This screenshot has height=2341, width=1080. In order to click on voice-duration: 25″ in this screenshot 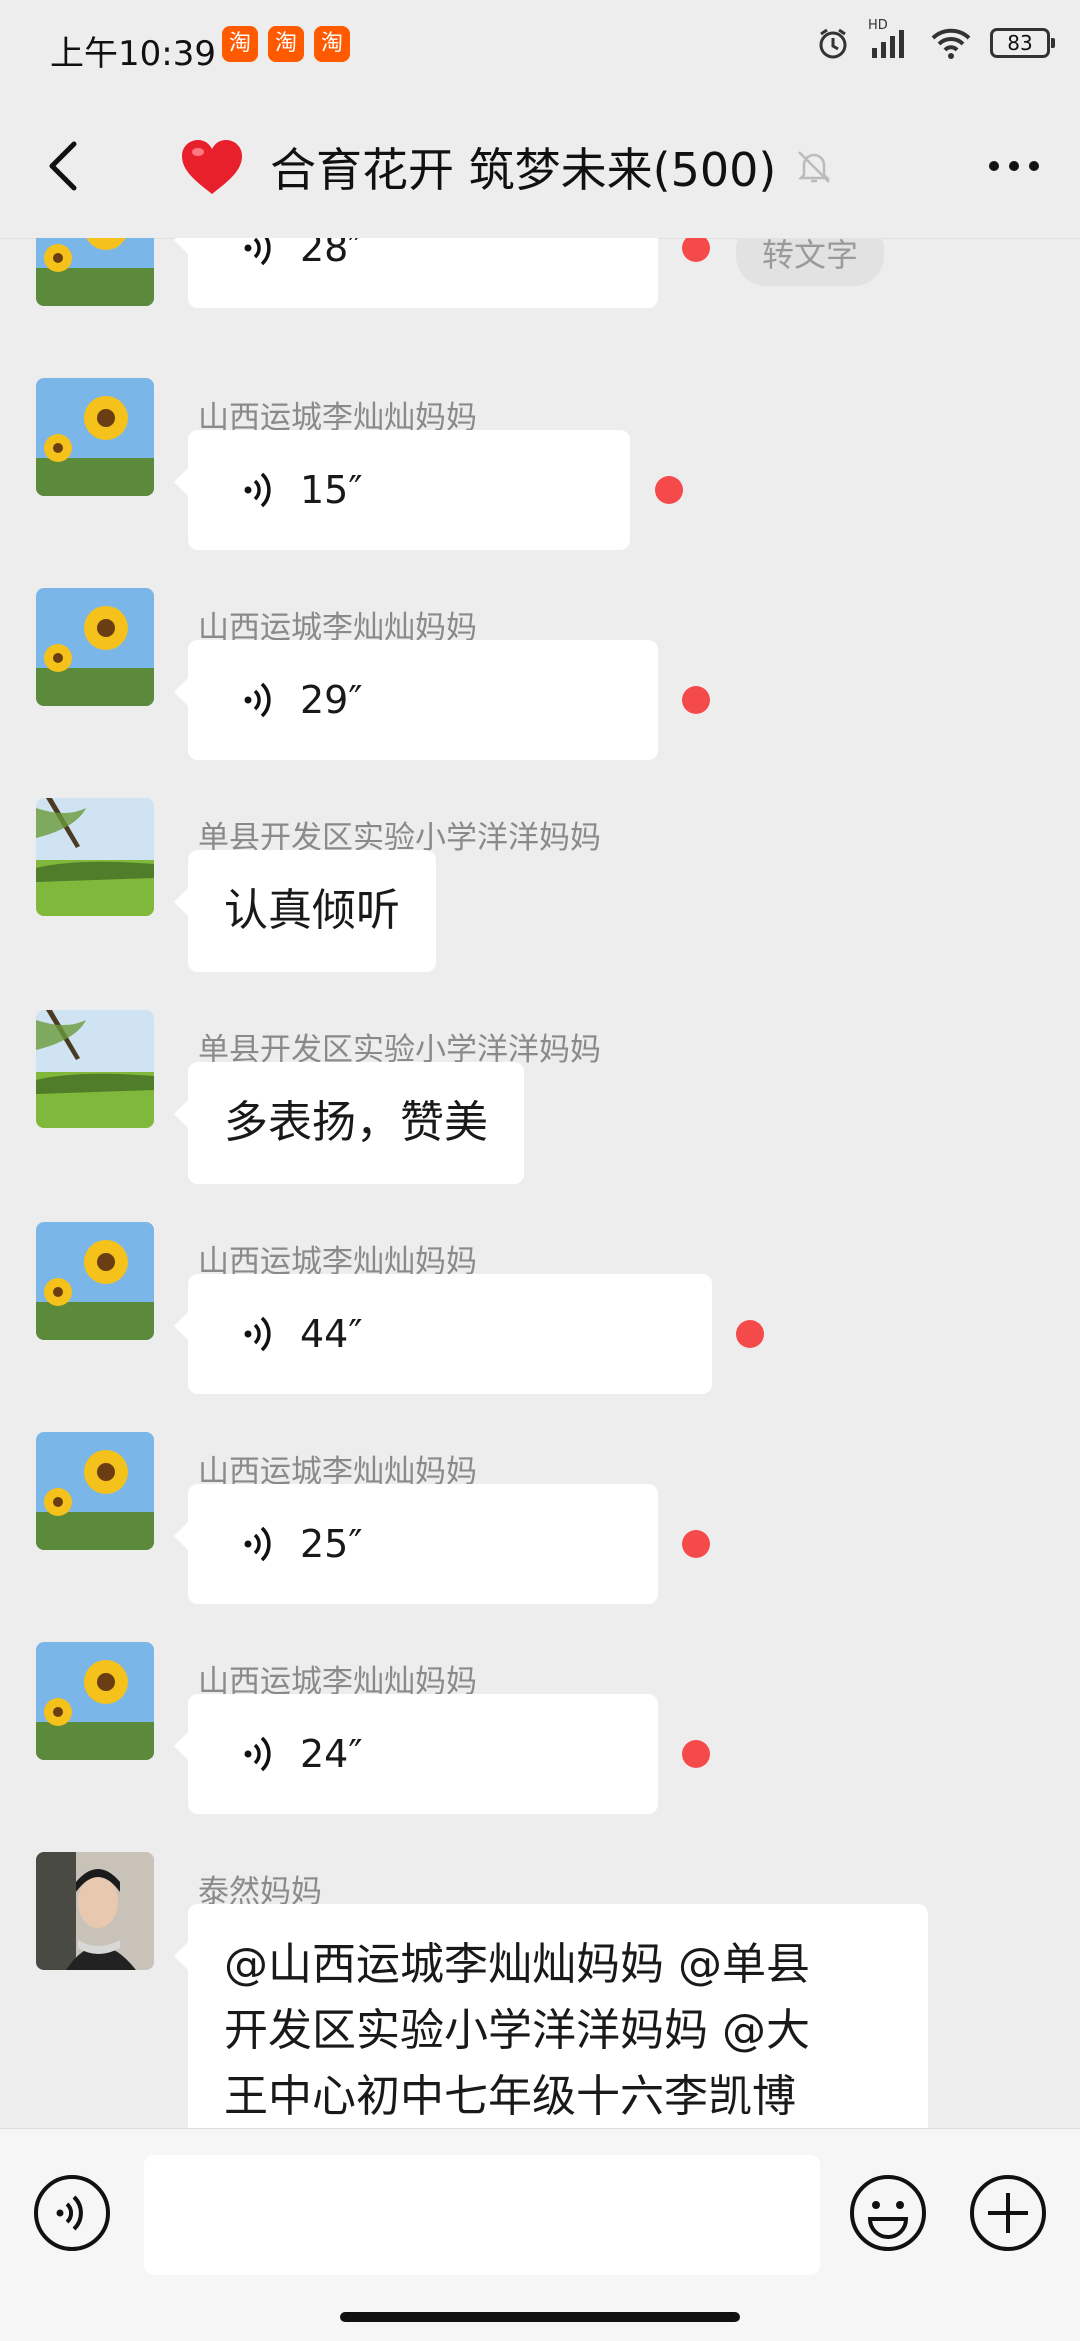, I will do `click(331, 1544)`.